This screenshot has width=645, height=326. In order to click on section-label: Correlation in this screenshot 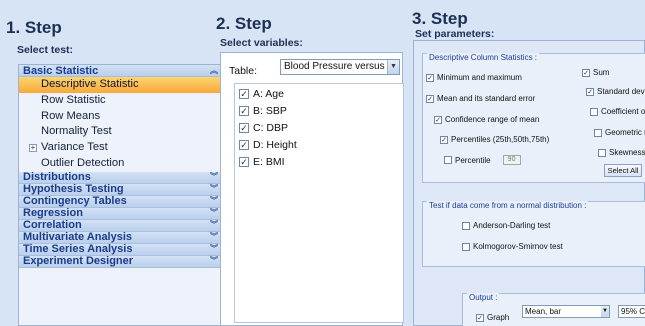, I will do `click(52, 225)`.